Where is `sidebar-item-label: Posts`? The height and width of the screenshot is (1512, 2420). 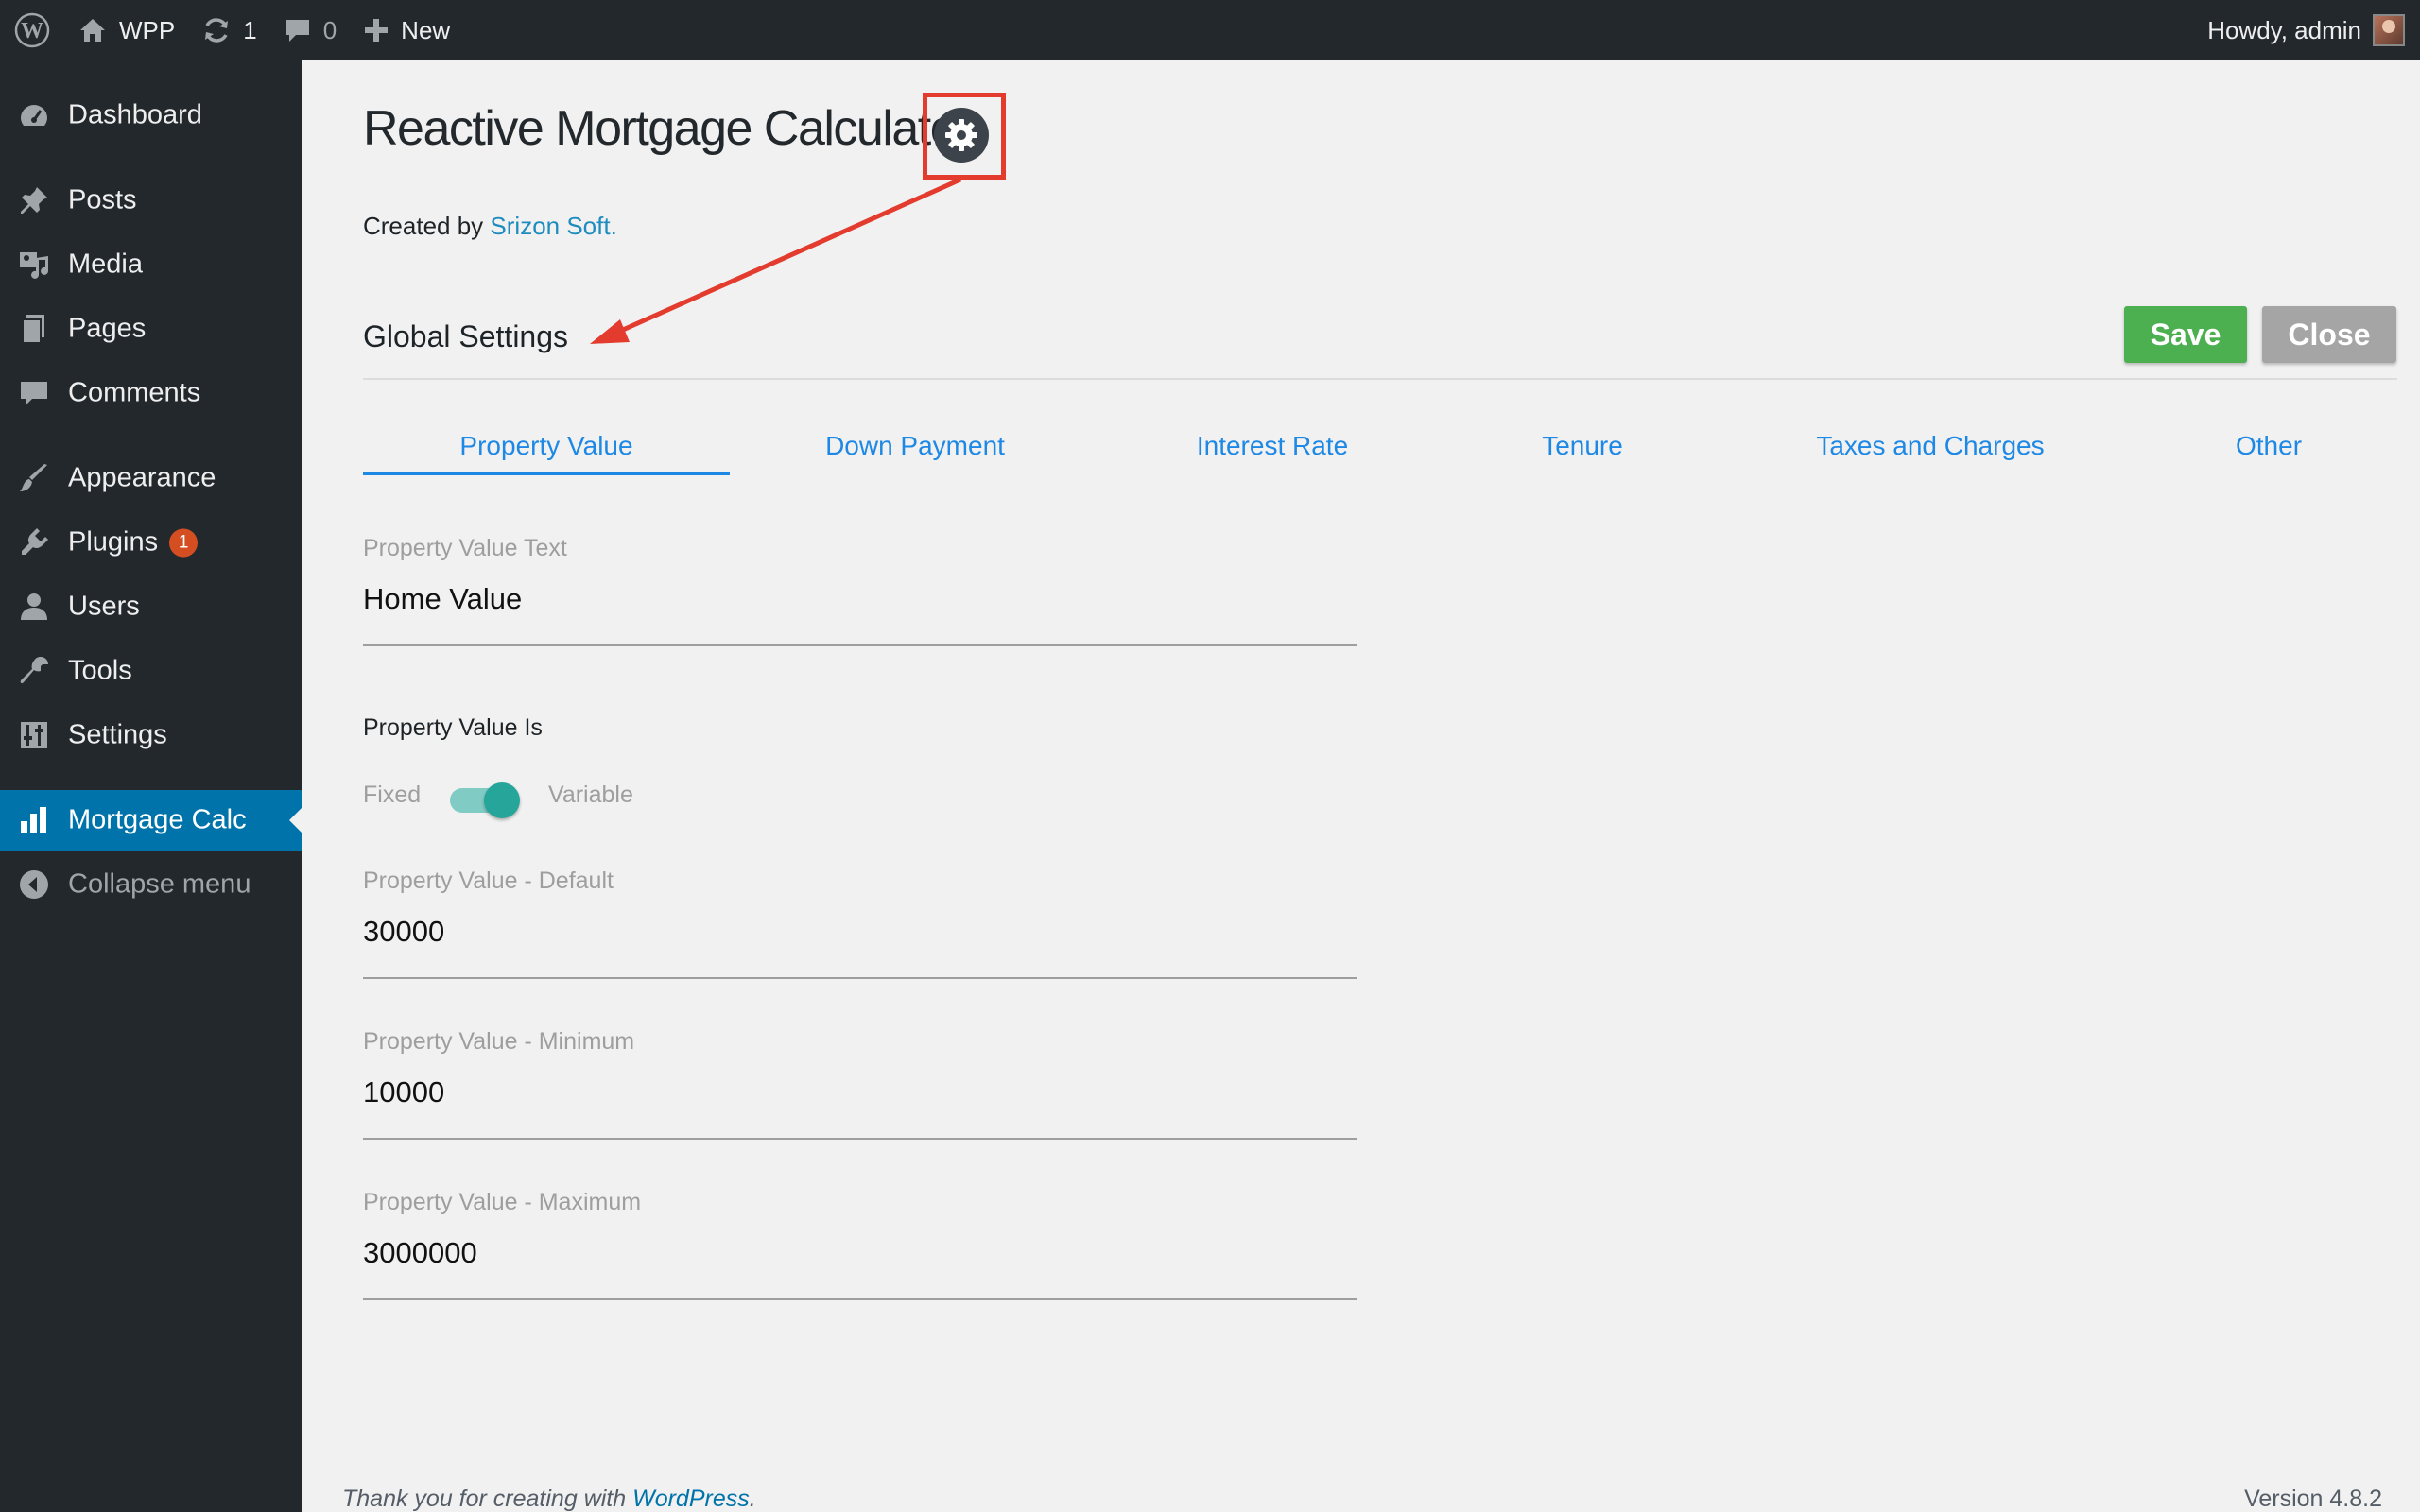 sidebar-item-label: Posts is located at coordinates (103, 199).